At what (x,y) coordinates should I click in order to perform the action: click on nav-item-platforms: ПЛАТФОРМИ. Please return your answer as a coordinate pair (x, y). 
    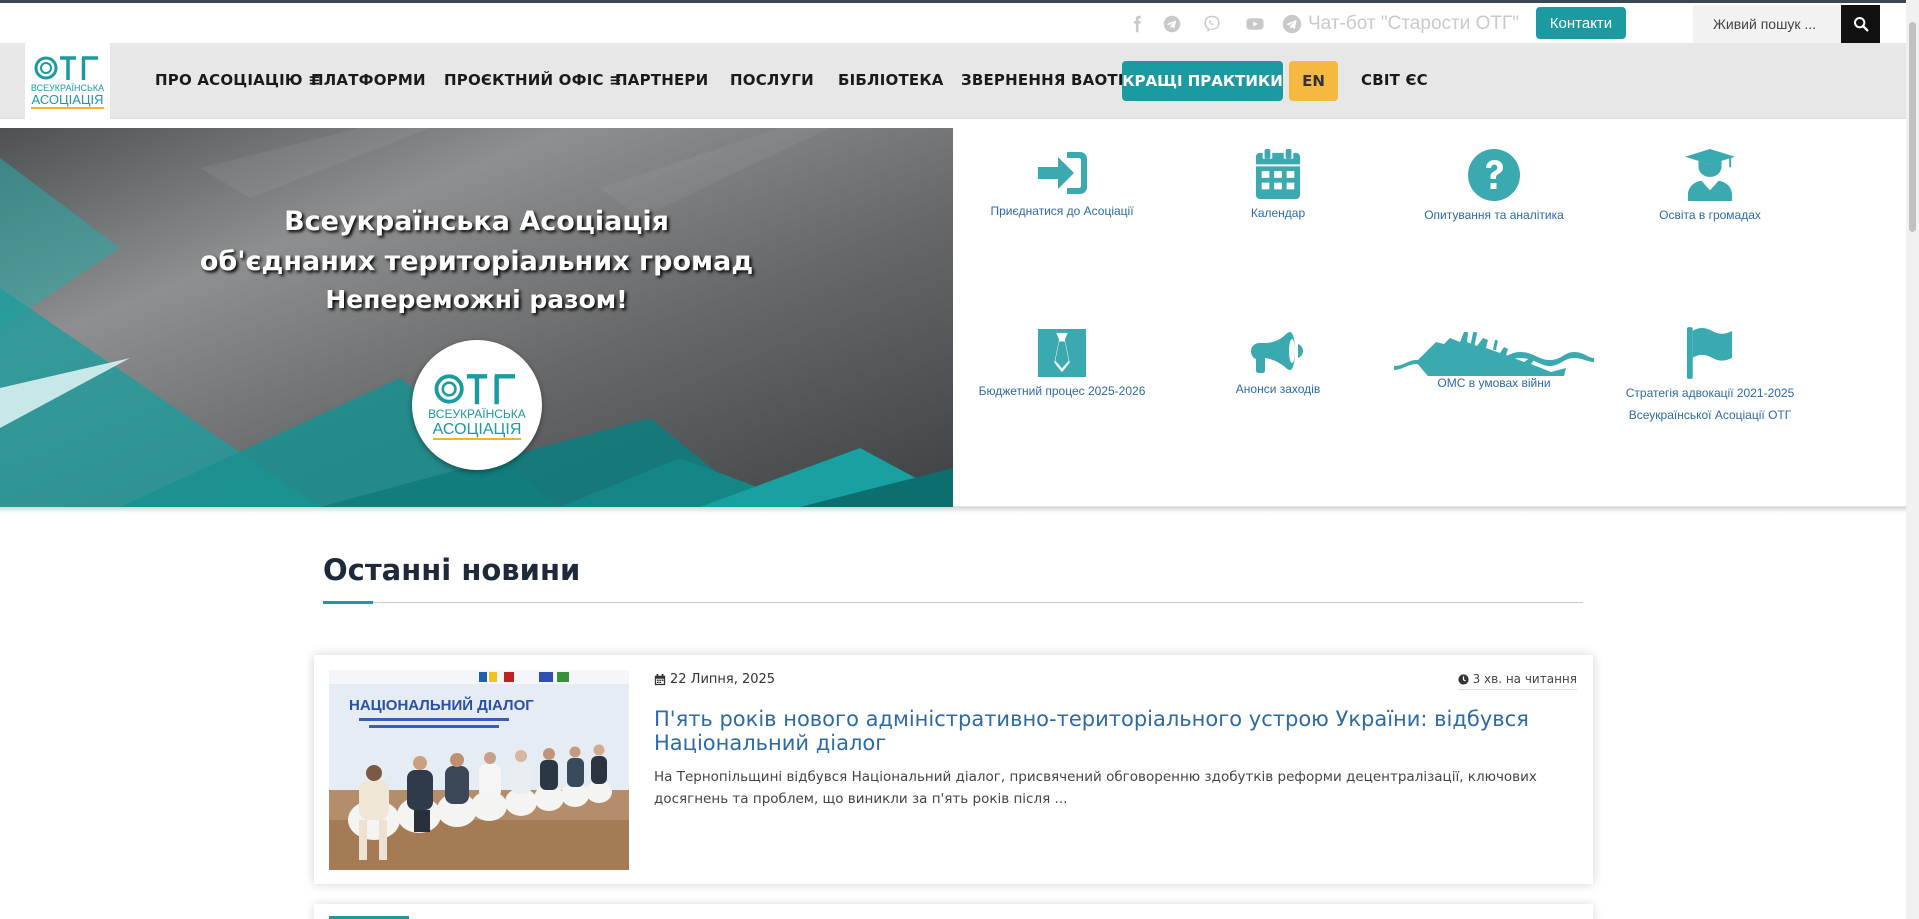
    Looking at the image, I should click on (368, 81).